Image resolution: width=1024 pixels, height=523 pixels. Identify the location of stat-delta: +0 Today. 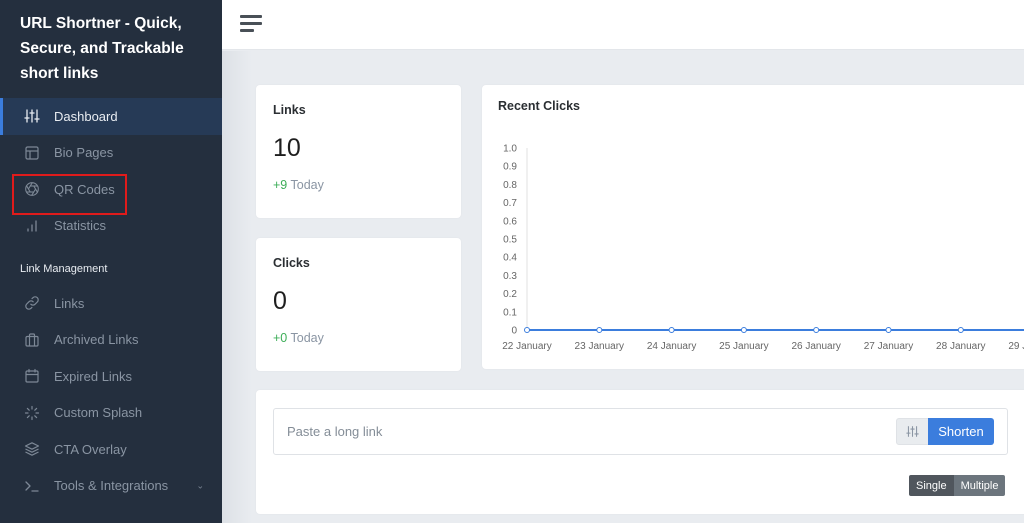
(358, 338).